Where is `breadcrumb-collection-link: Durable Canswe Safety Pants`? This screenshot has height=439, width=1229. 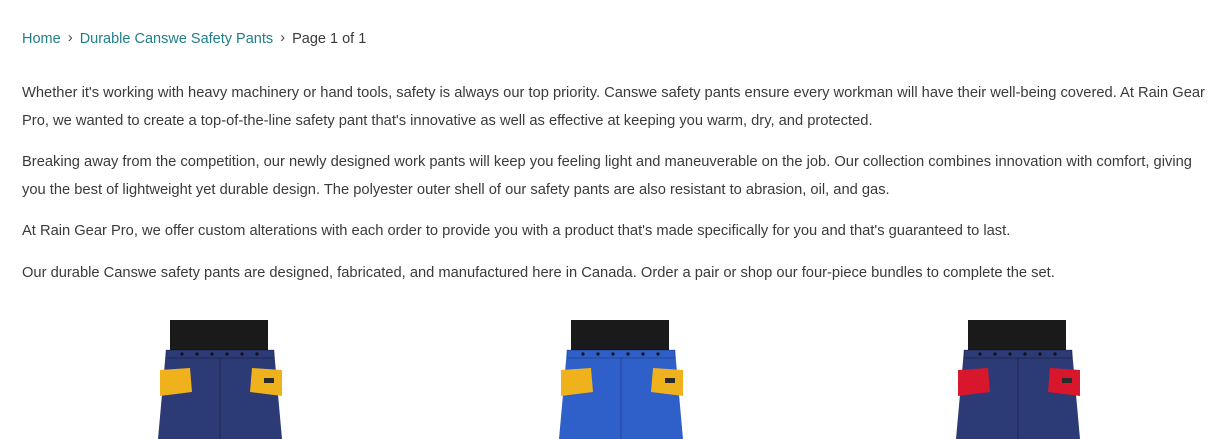
breadcrumb-collection-link: Durable Canswe Safety Pants is located at coordinates (176, 39).